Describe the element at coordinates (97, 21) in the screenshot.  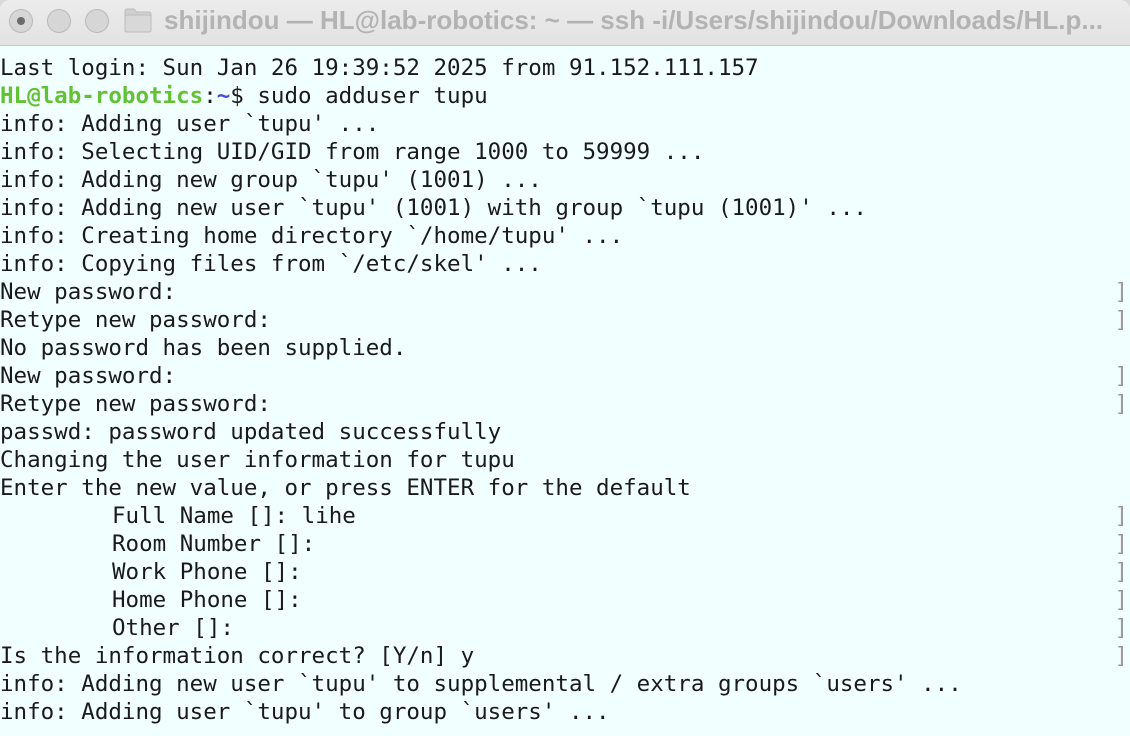
I see `zoom-button` at that location.